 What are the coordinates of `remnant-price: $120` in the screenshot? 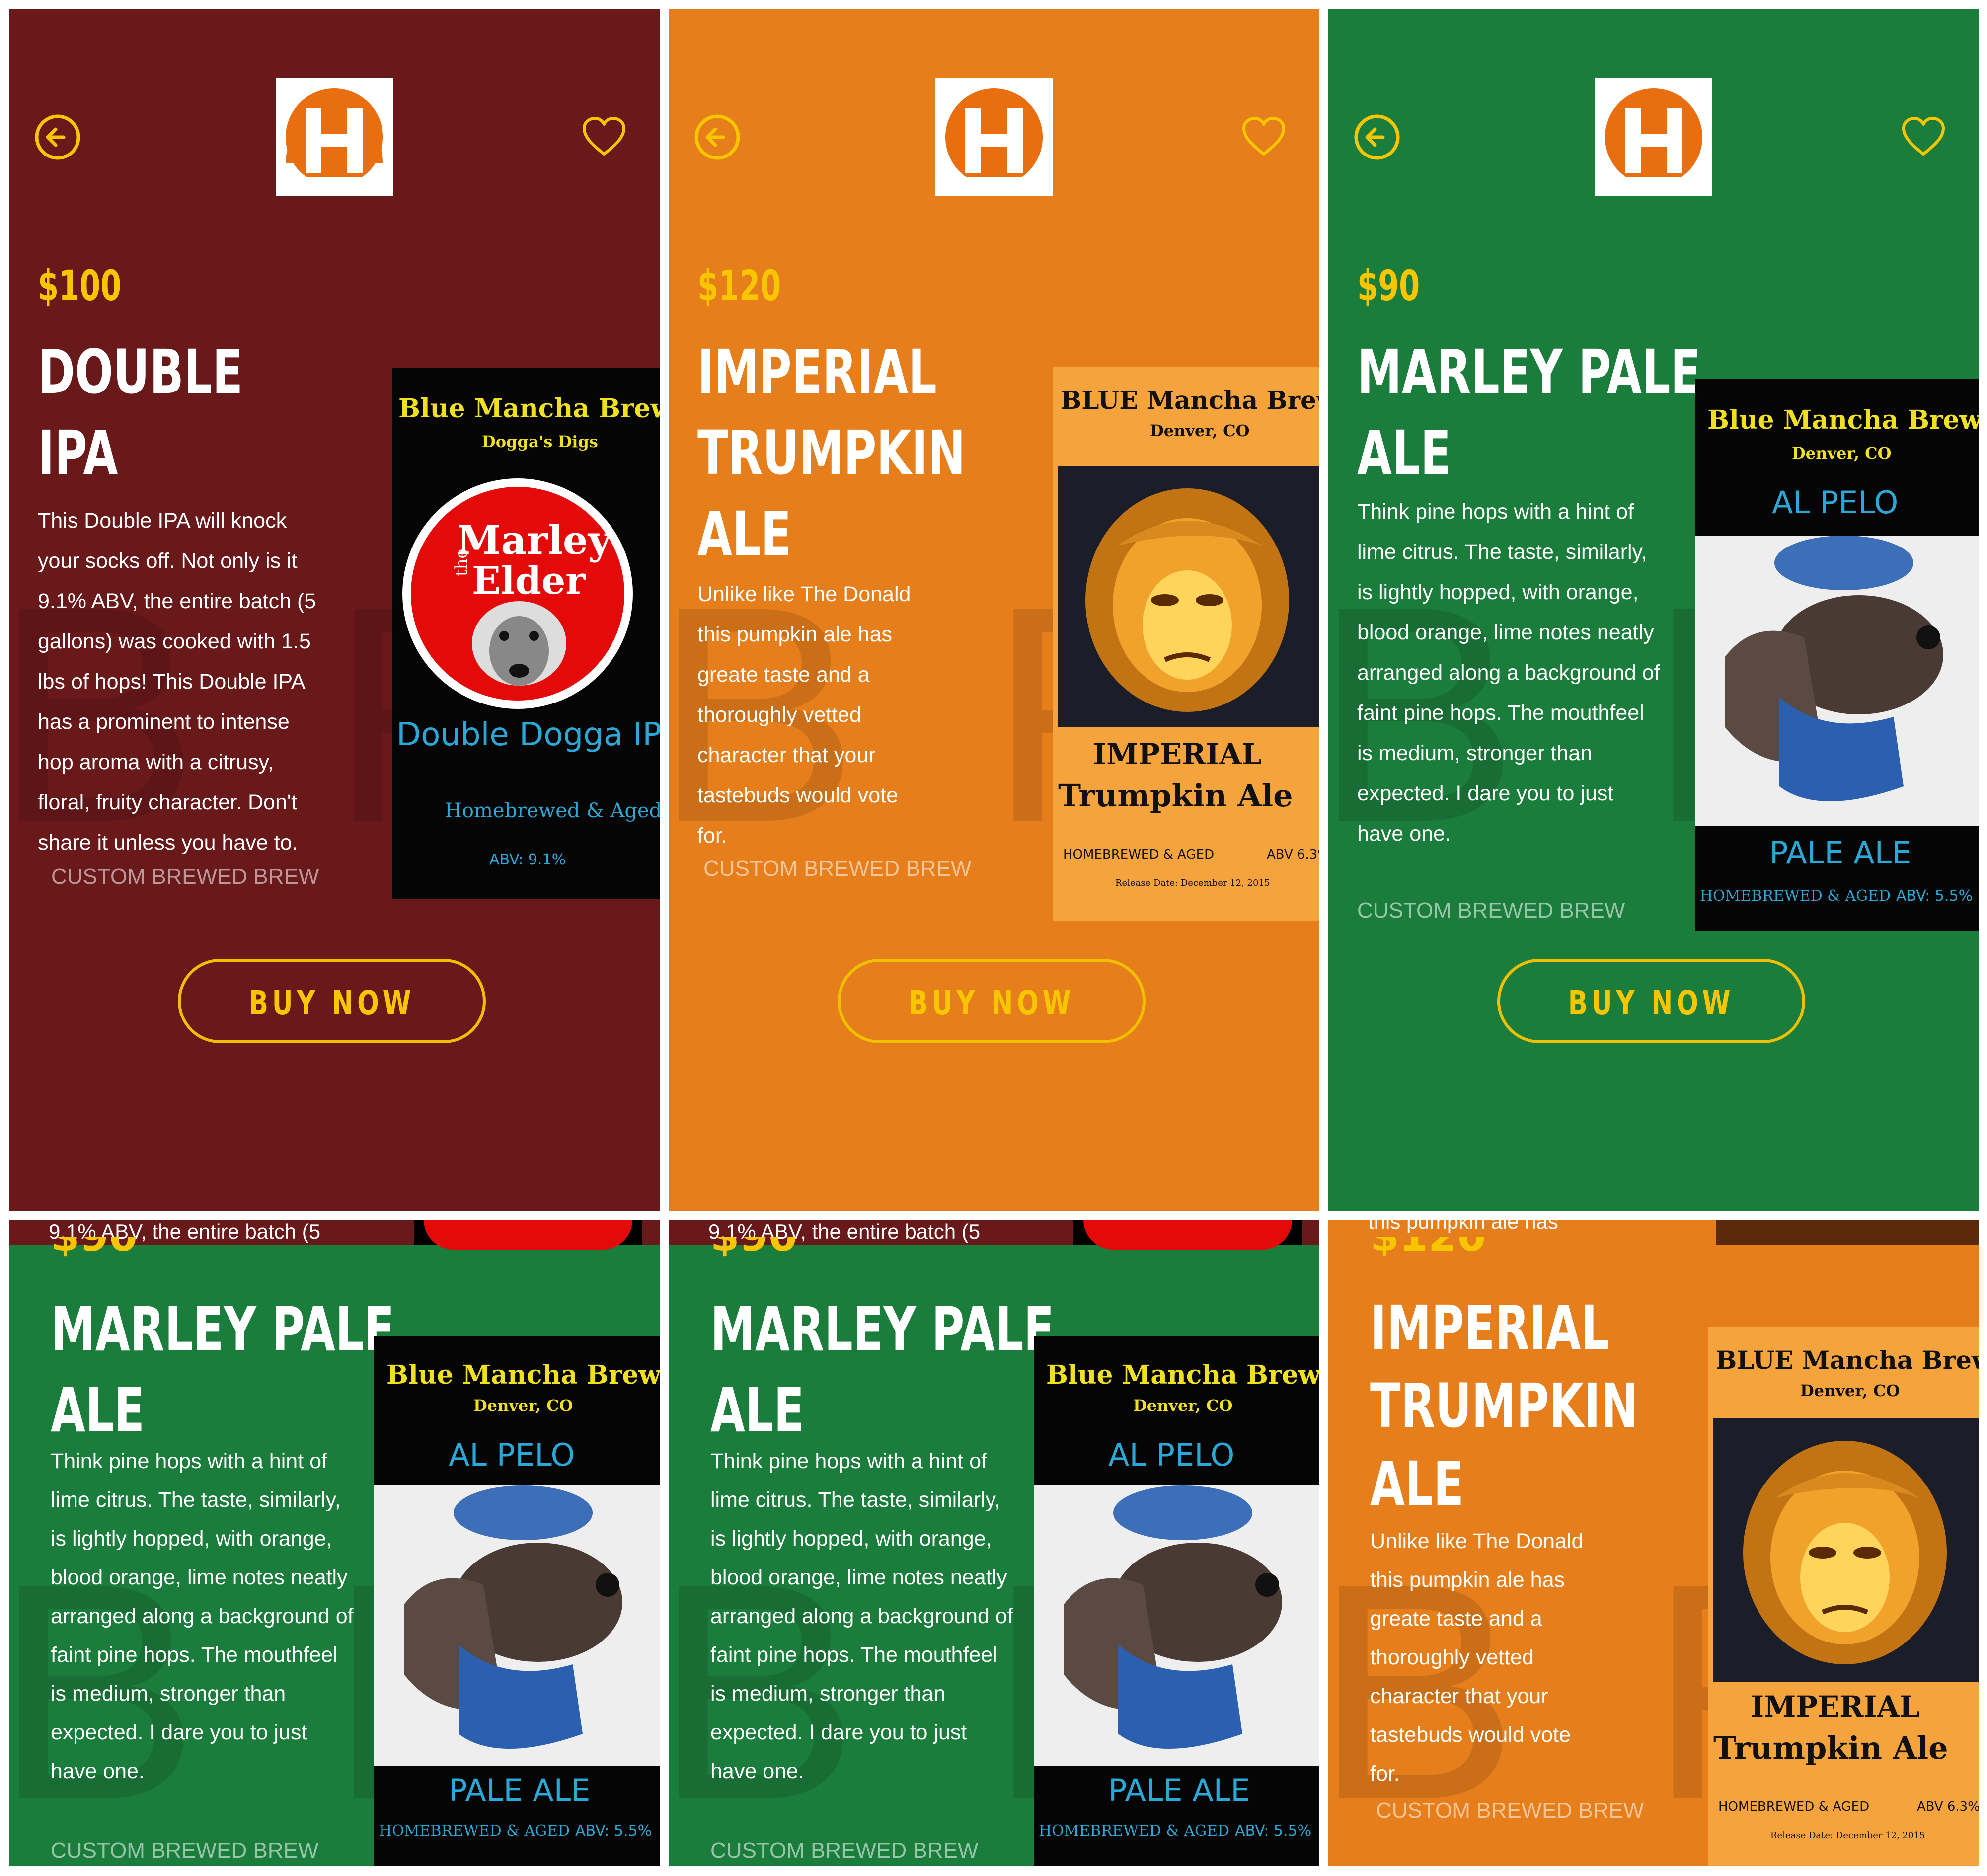 It's located at (1428, 1247).